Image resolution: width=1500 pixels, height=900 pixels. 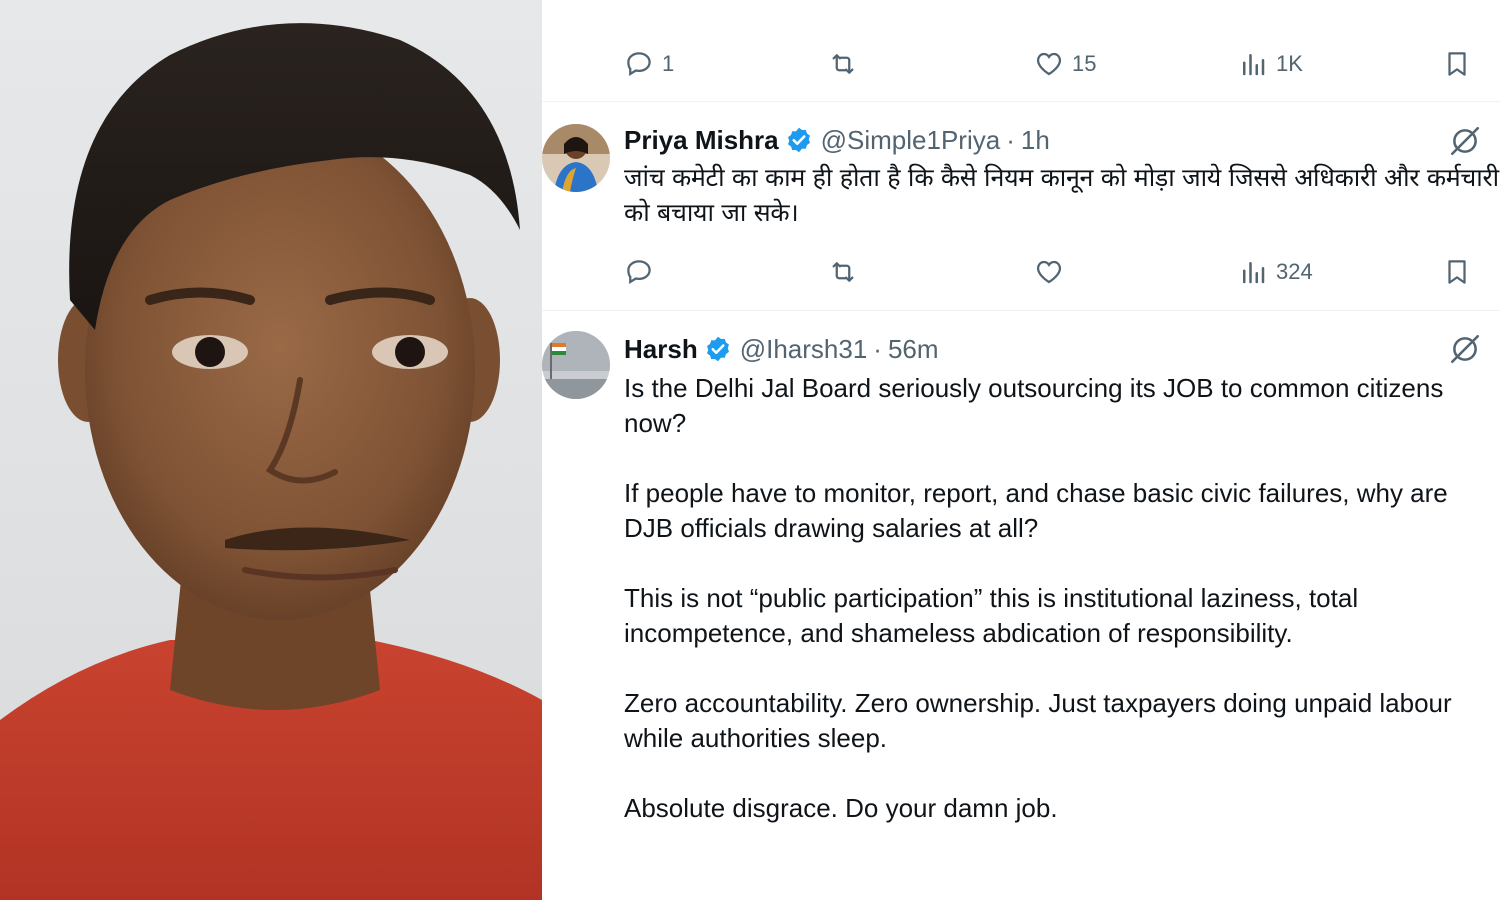 I want to click on display-name: Priya Mishra, so click(x=701, y=140).